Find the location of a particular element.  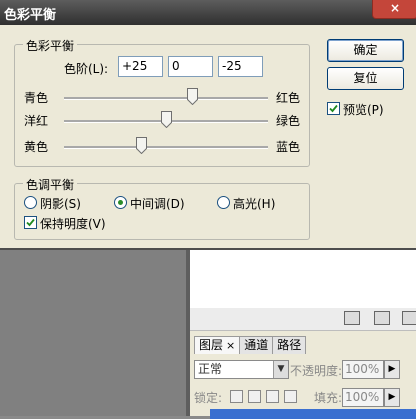

lock-transparent-icon is located at coordinates (236, 396).